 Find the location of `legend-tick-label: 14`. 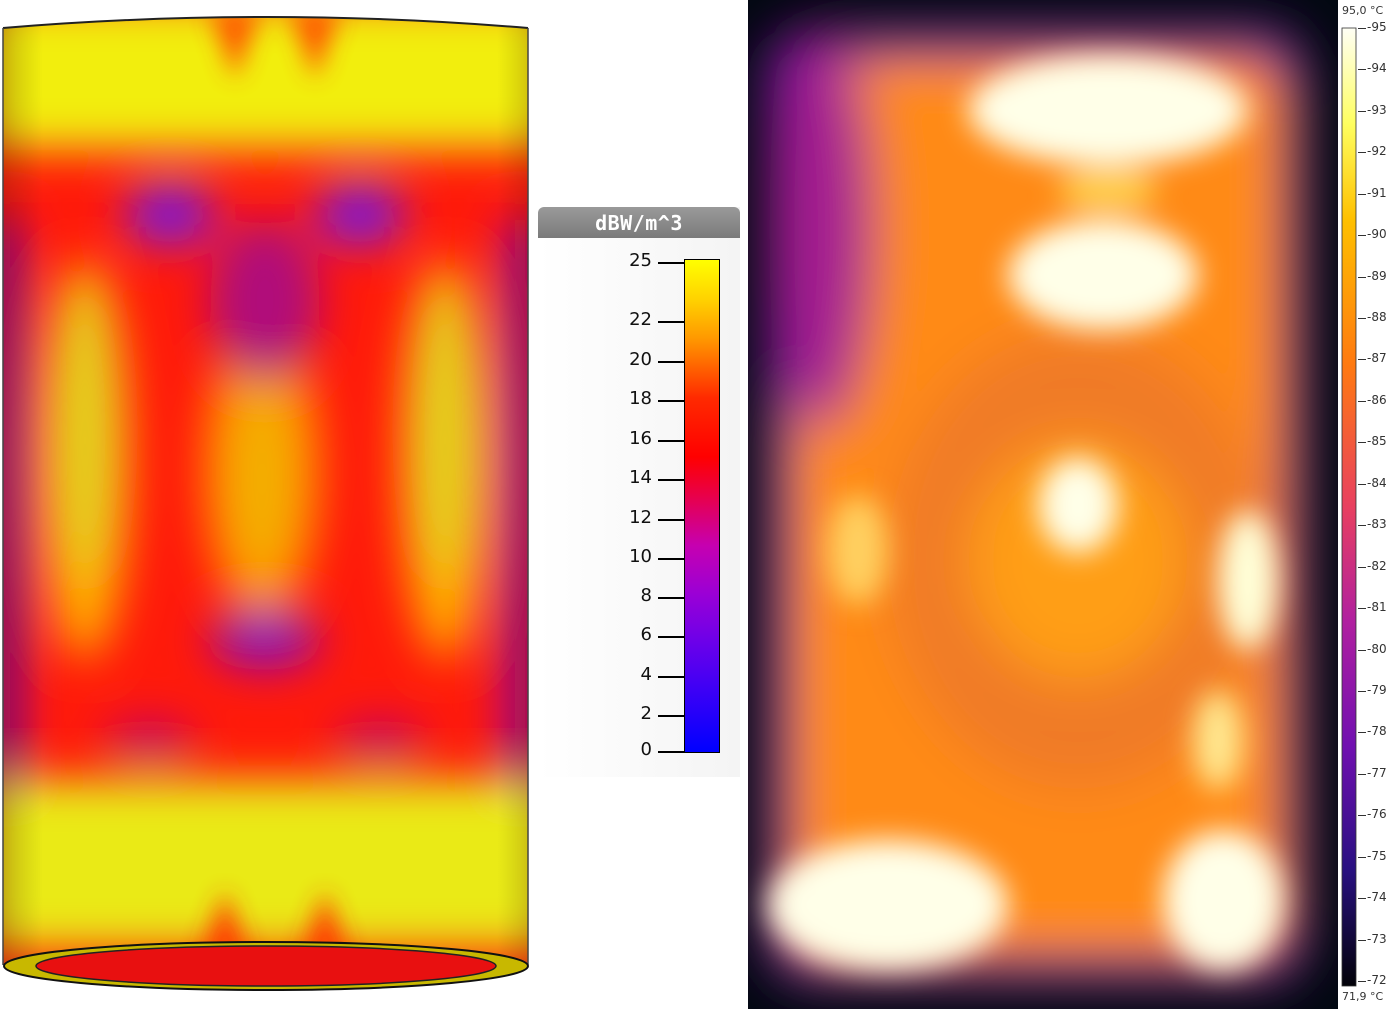

legend-tick-label: 14 is located at coordinates (640, 477).